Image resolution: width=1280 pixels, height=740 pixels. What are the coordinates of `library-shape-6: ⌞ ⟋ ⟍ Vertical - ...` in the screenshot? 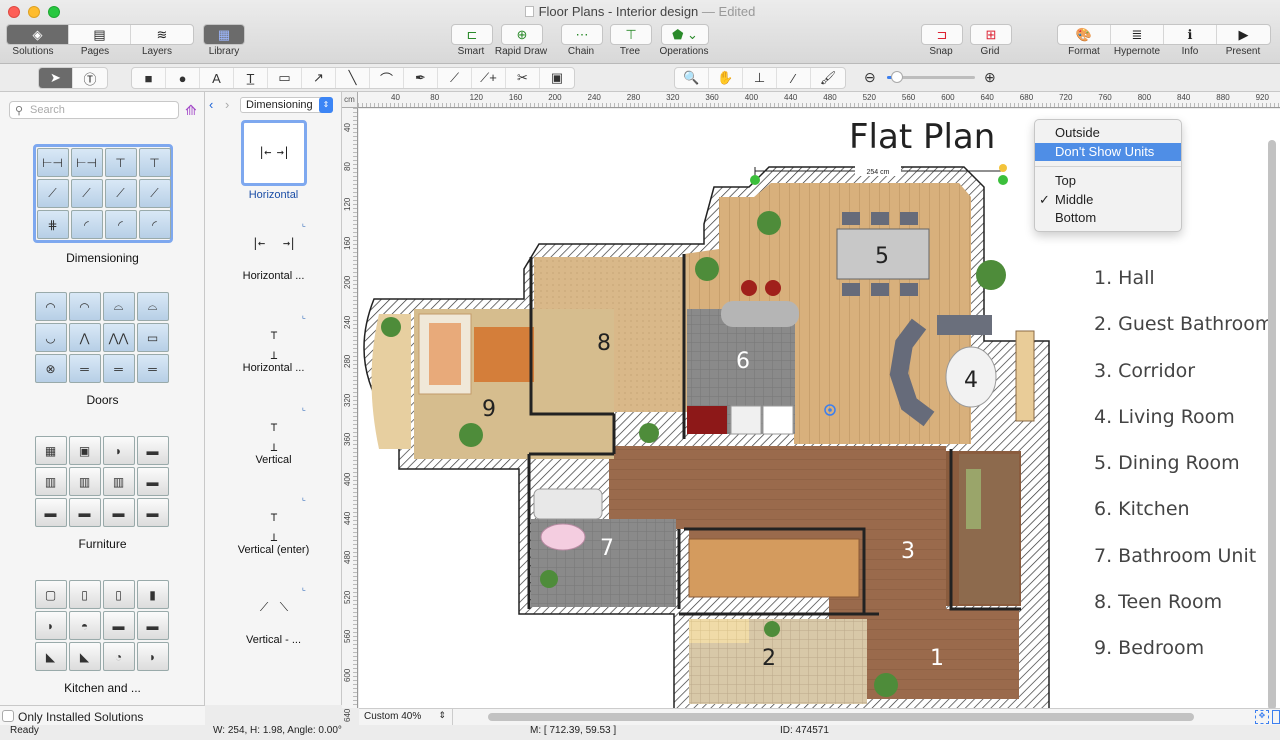 It's located at (273, 614).